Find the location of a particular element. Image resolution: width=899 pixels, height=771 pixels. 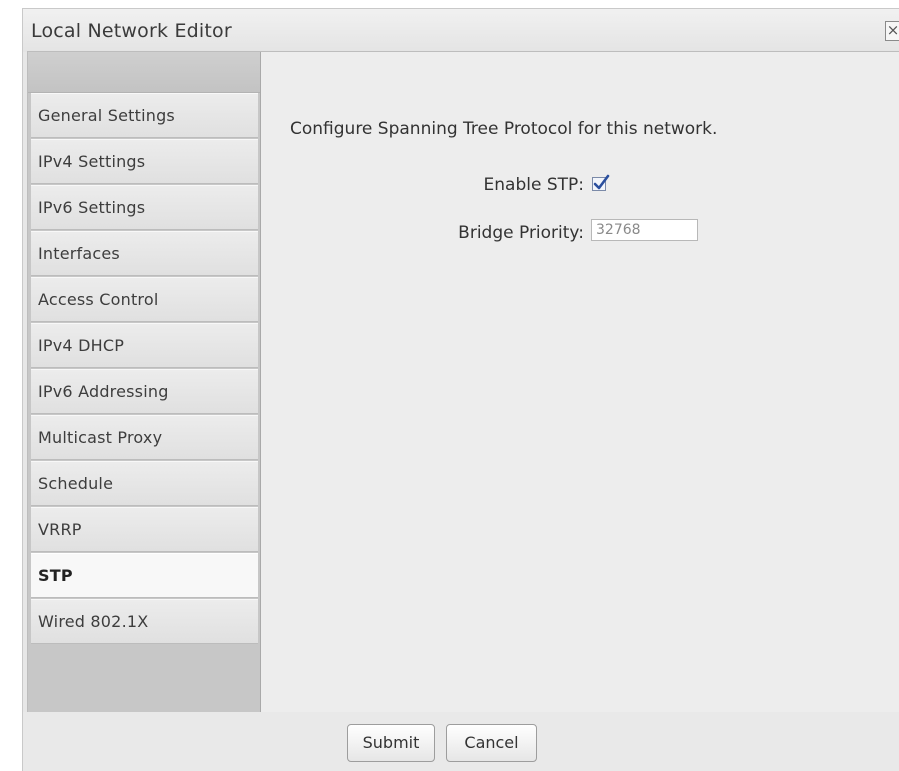

sidebar-item-label: Access Control is located at coordinates (98, 299).